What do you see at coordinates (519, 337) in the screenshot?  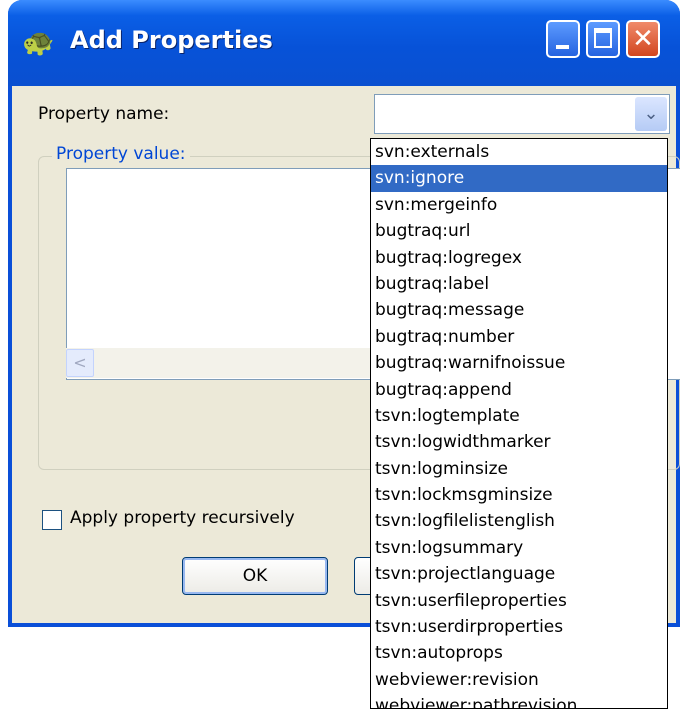 I see `dropdown-option: bugtraq:number` at bounding box center [519, 337].